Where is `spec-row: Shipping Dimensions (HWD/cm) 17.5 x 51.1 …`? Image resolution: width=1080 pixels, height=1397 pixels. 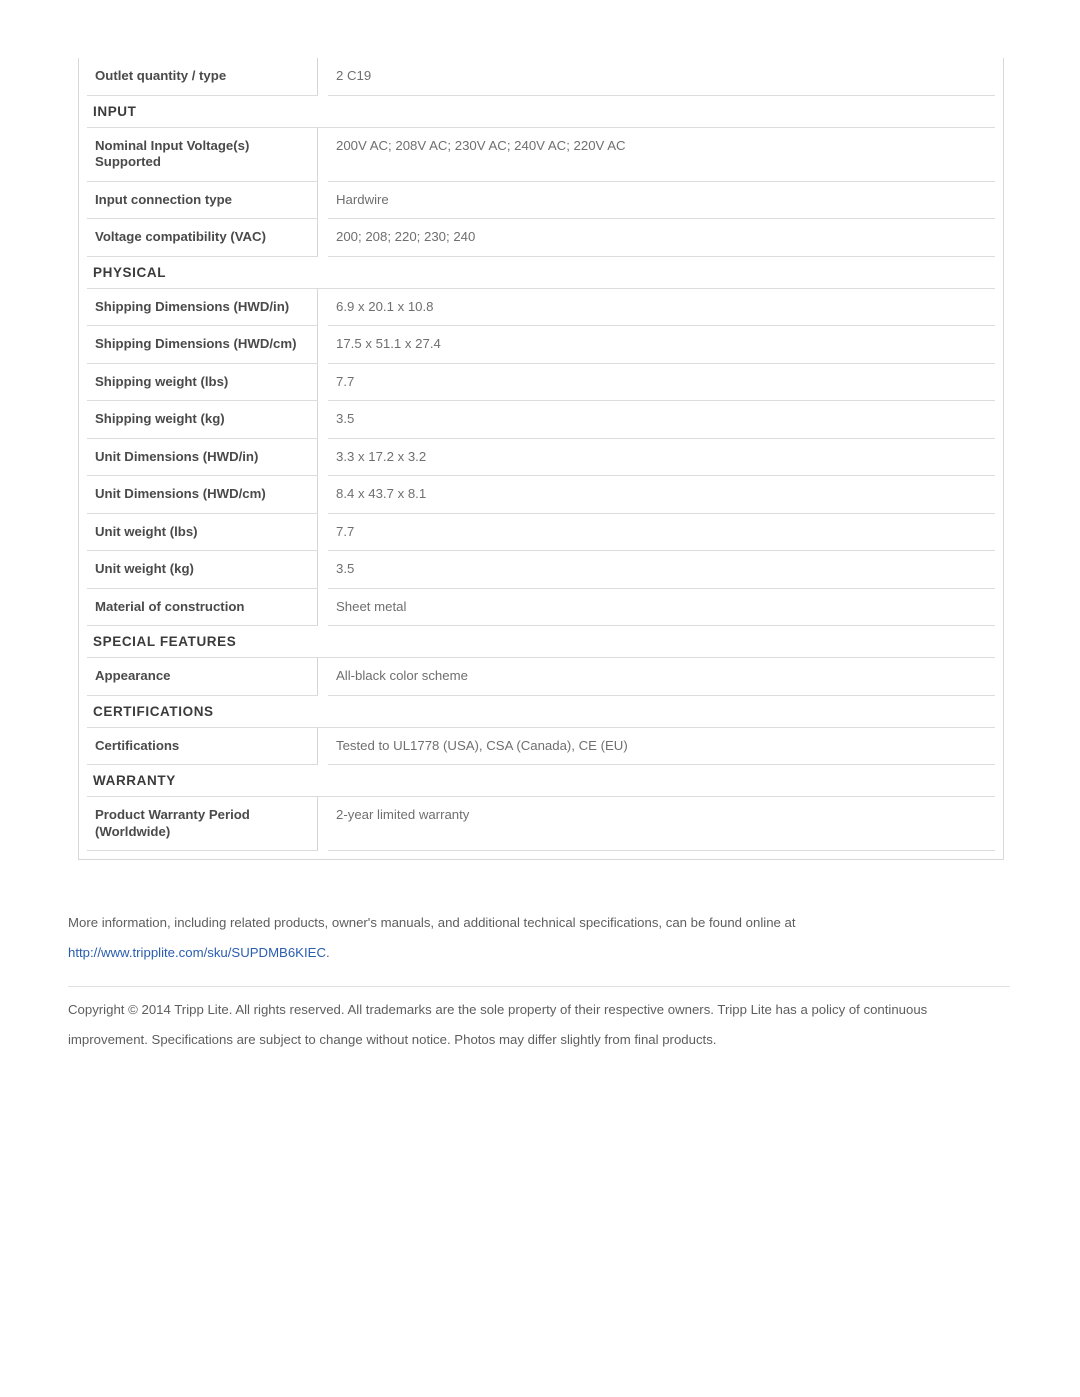 spec-row: Shipping Dimensions (HWD/cm) 17.5 x 51.1 … is located at coordinates (541, 345).